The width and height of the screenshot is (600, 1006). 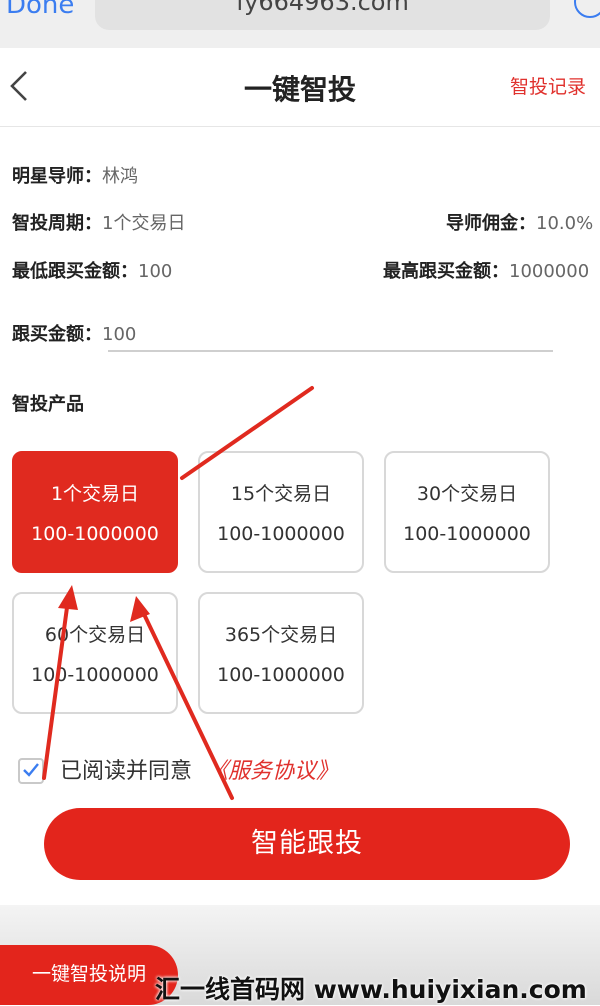 I want to click on done-button: Done, so click(x=40, y=10).